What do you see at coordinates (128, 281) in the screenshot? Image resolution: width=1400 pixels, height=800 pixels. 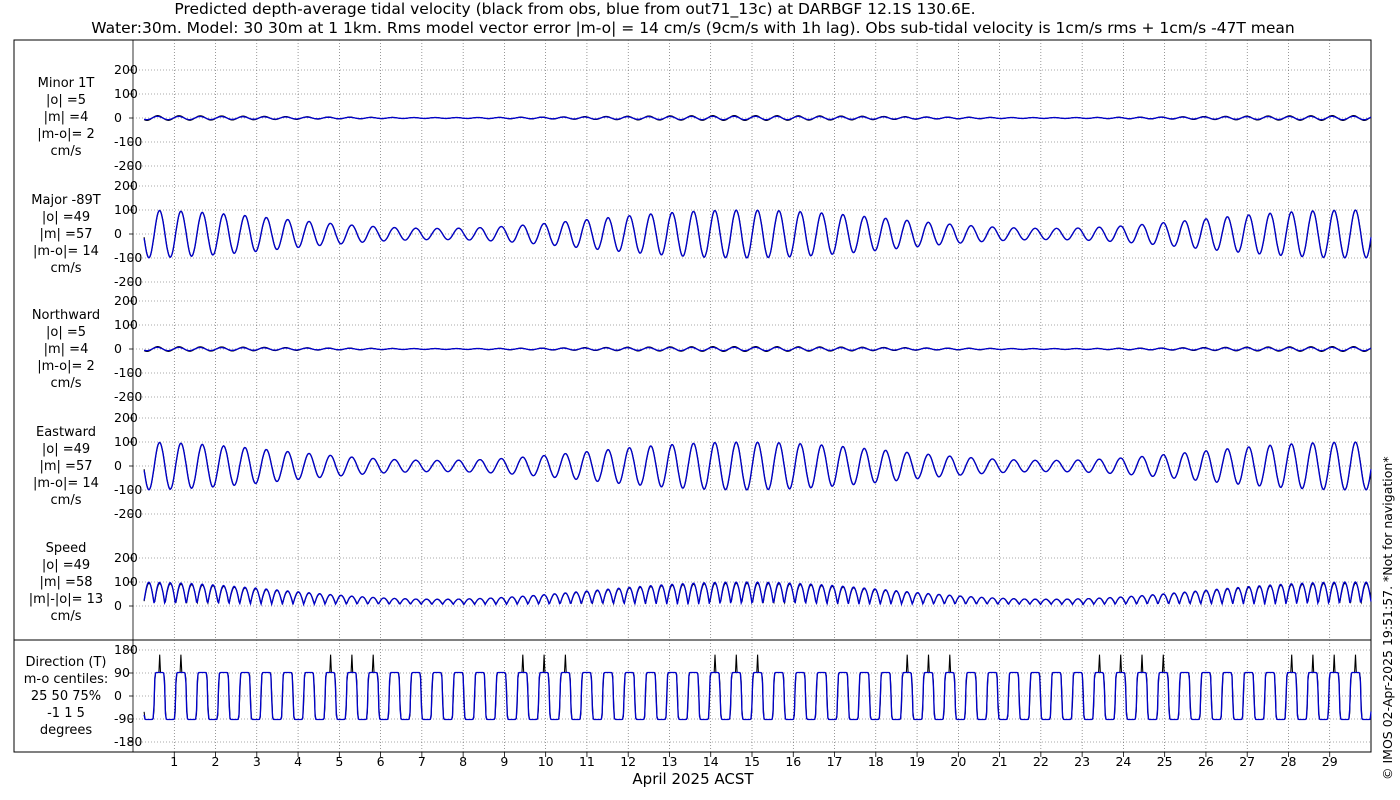 I see `major-y-tick-label: -200` at bounding box center [128, 281].